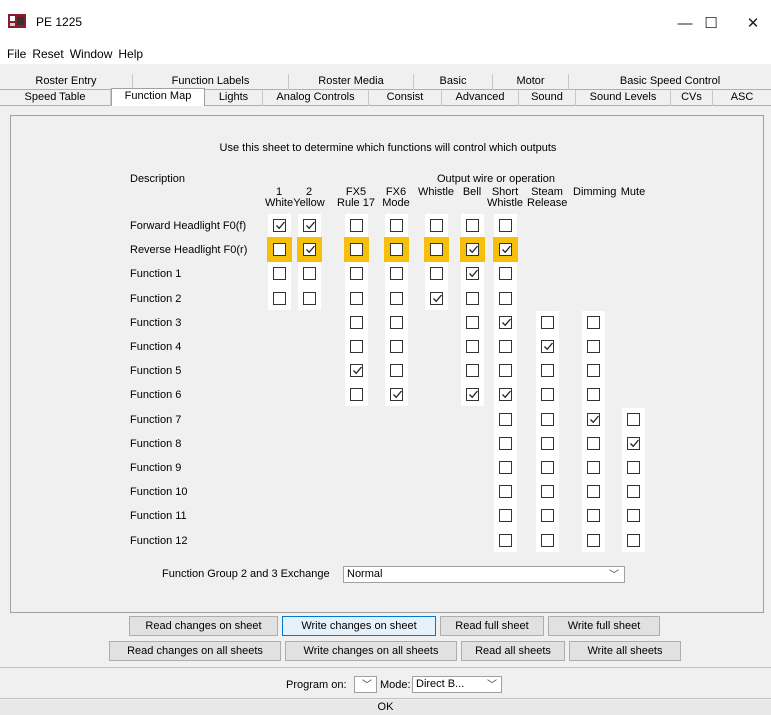 The width and height of the screenshot is (771, 715). What do you see at coordinates (158, 97) in the screenshot?
I see `tab-function-map: Function Map` at bounding box center [158, 97].